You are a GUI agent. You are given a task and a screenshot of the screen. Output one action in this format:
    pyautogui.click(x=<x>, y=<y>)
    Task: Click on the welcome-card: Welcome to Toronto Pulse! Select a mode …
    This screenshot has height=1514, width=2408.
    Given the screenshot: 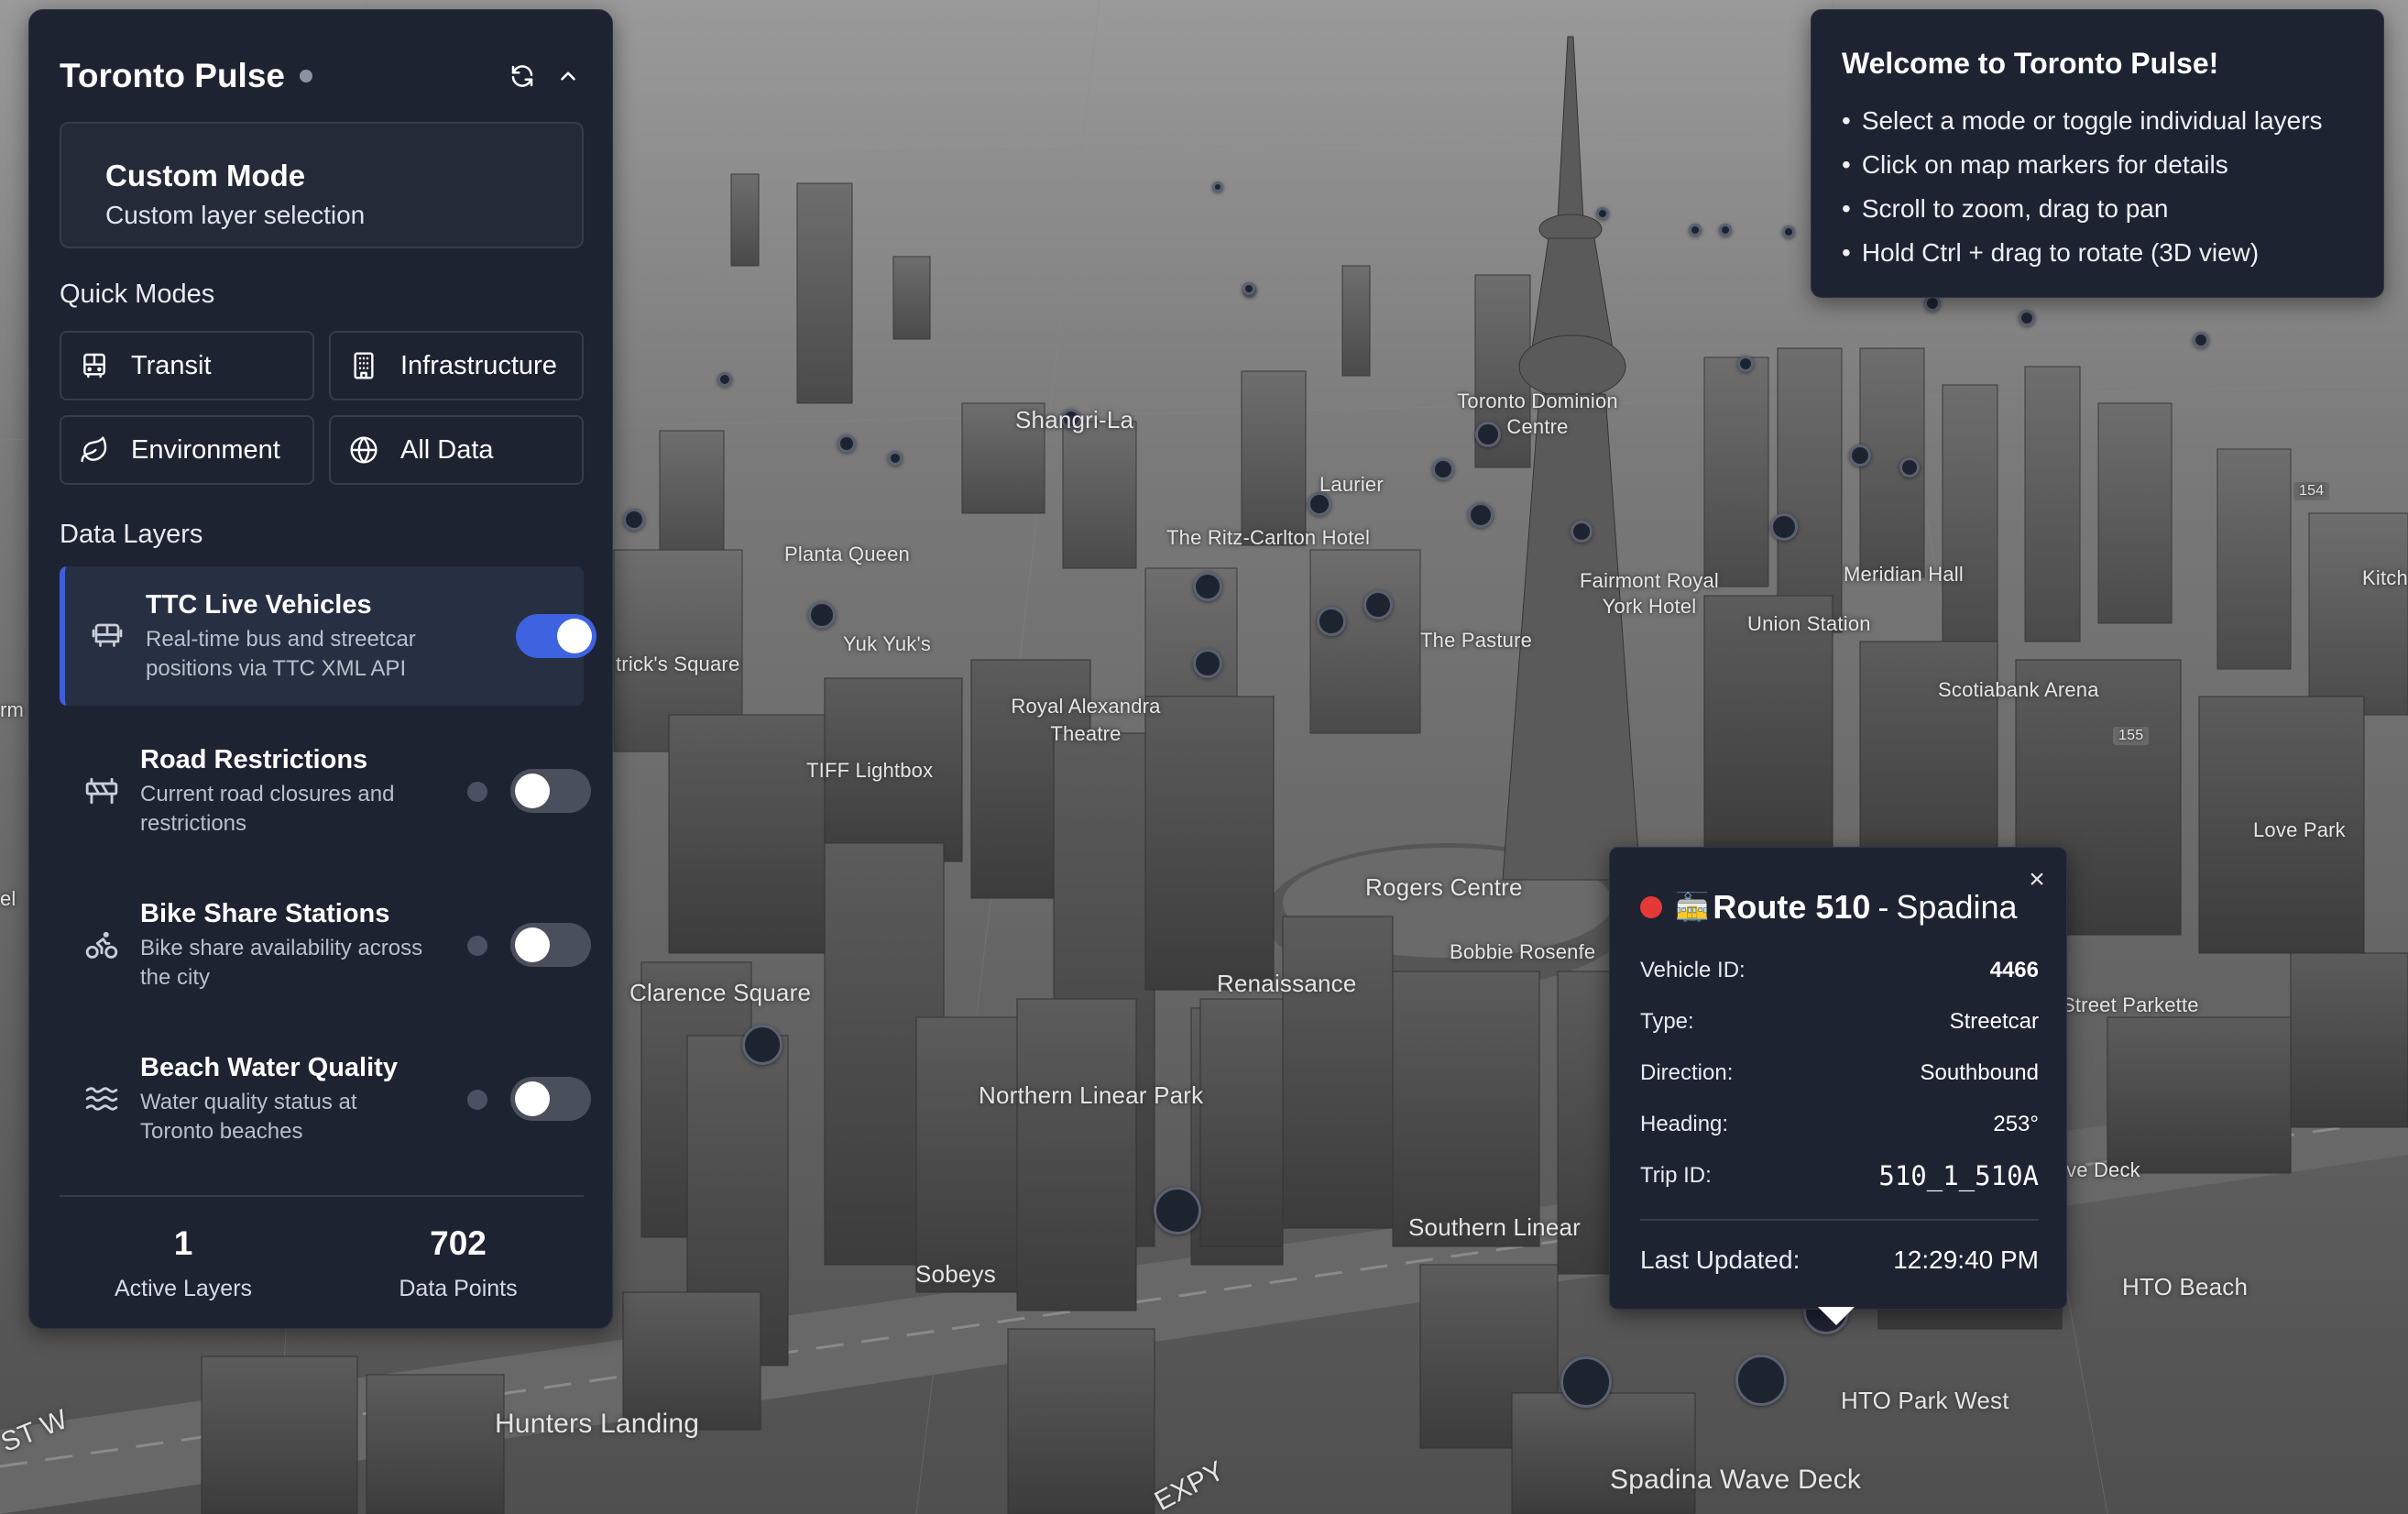 What is the action you would take?
    pyautogui.click(x=2097, y=153)
    